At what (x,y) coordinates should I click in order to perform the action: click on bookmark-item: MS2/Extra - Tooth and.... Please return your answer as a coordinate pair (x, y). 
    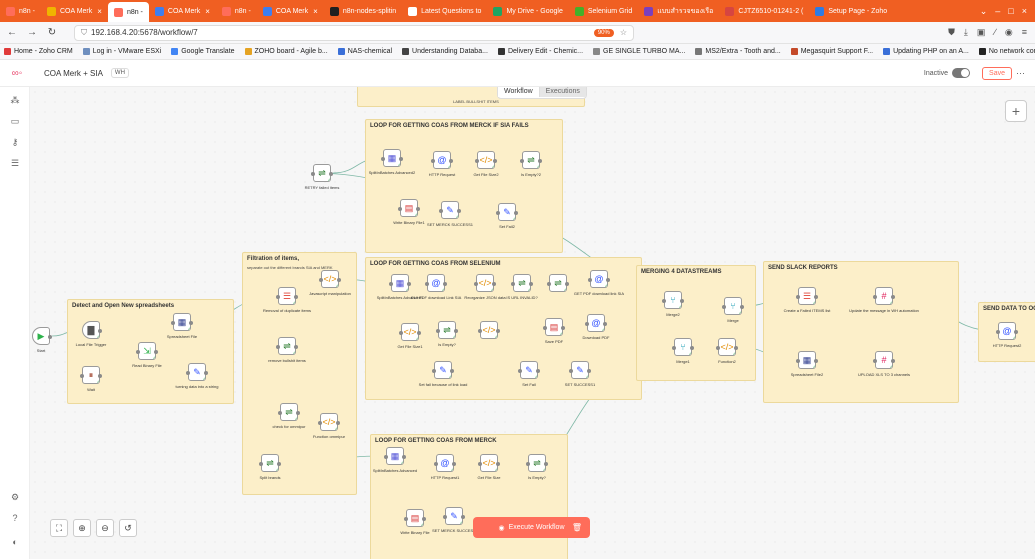
    Looking at the image, I should click on (738, 51).